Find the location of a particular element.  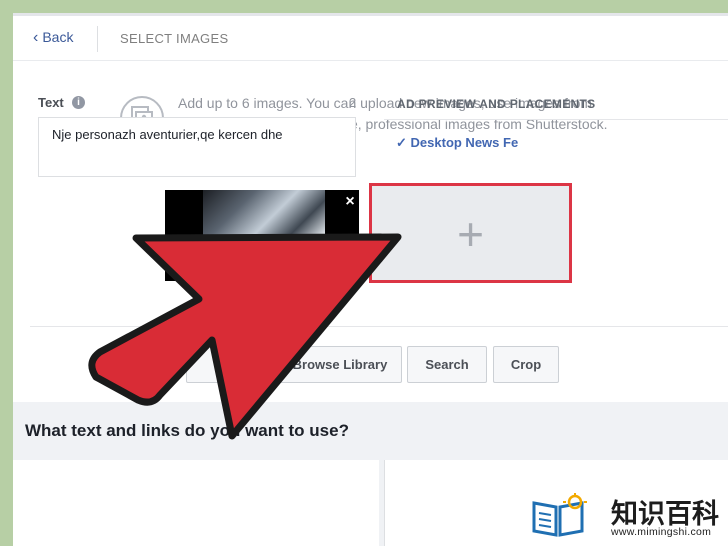

top-divider is located at coordinates (370, 14).